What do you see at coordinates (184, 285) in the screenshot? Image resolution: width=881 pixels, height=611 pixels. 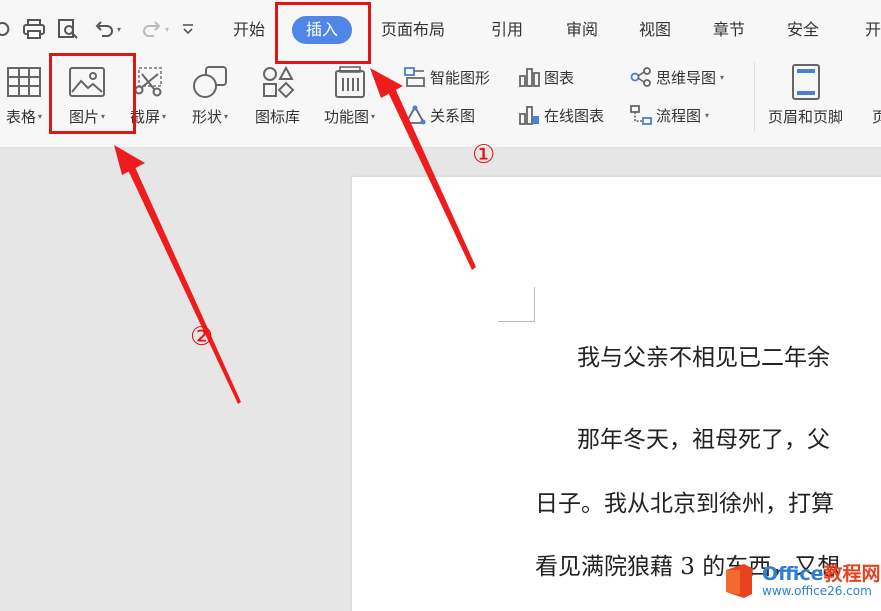 I see `arrow-to-picture-button` at bounding box center [184, 285].